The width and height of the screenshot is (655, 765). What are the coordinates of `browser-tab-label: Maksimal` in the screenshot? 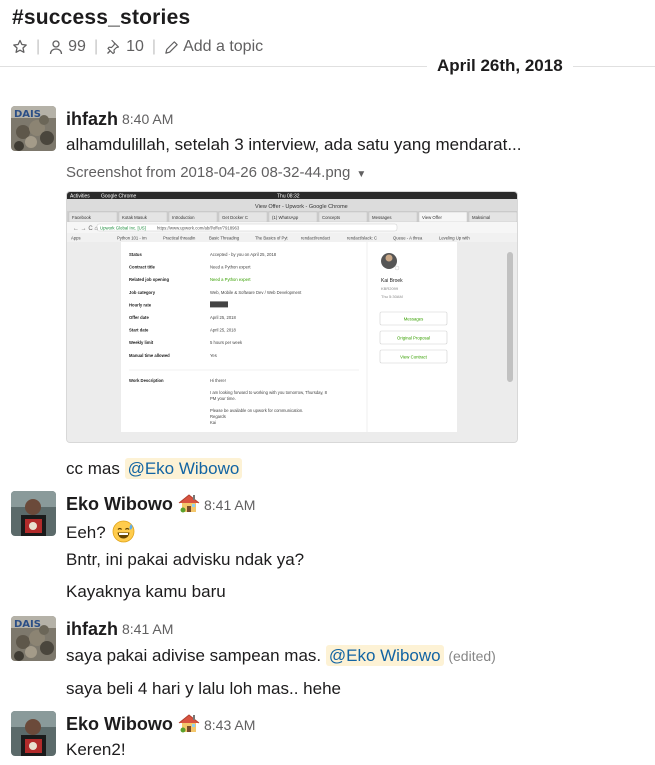 It's located at (481, 217).